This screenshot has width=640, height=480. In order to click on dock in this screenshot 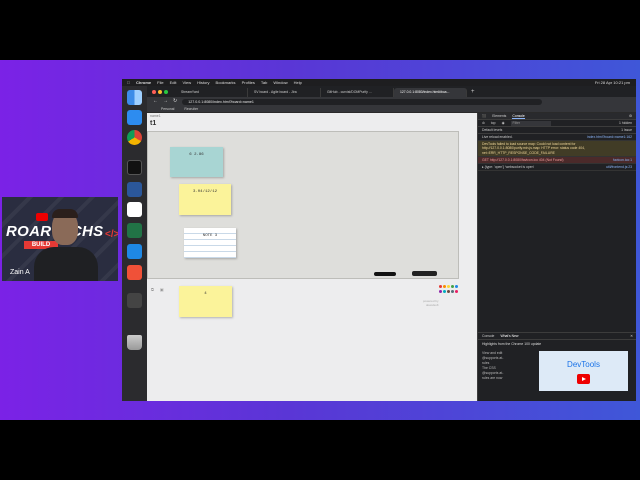, I will do `click(134, 243)`.